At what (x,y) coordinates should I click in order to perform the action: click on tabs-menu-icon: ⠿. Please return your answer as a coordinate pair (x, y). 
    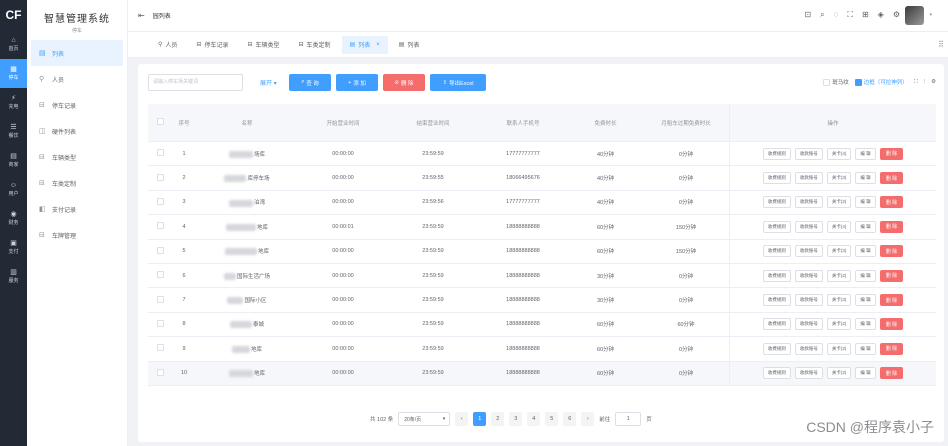
    Looking at the image, I should click on (941, 44).